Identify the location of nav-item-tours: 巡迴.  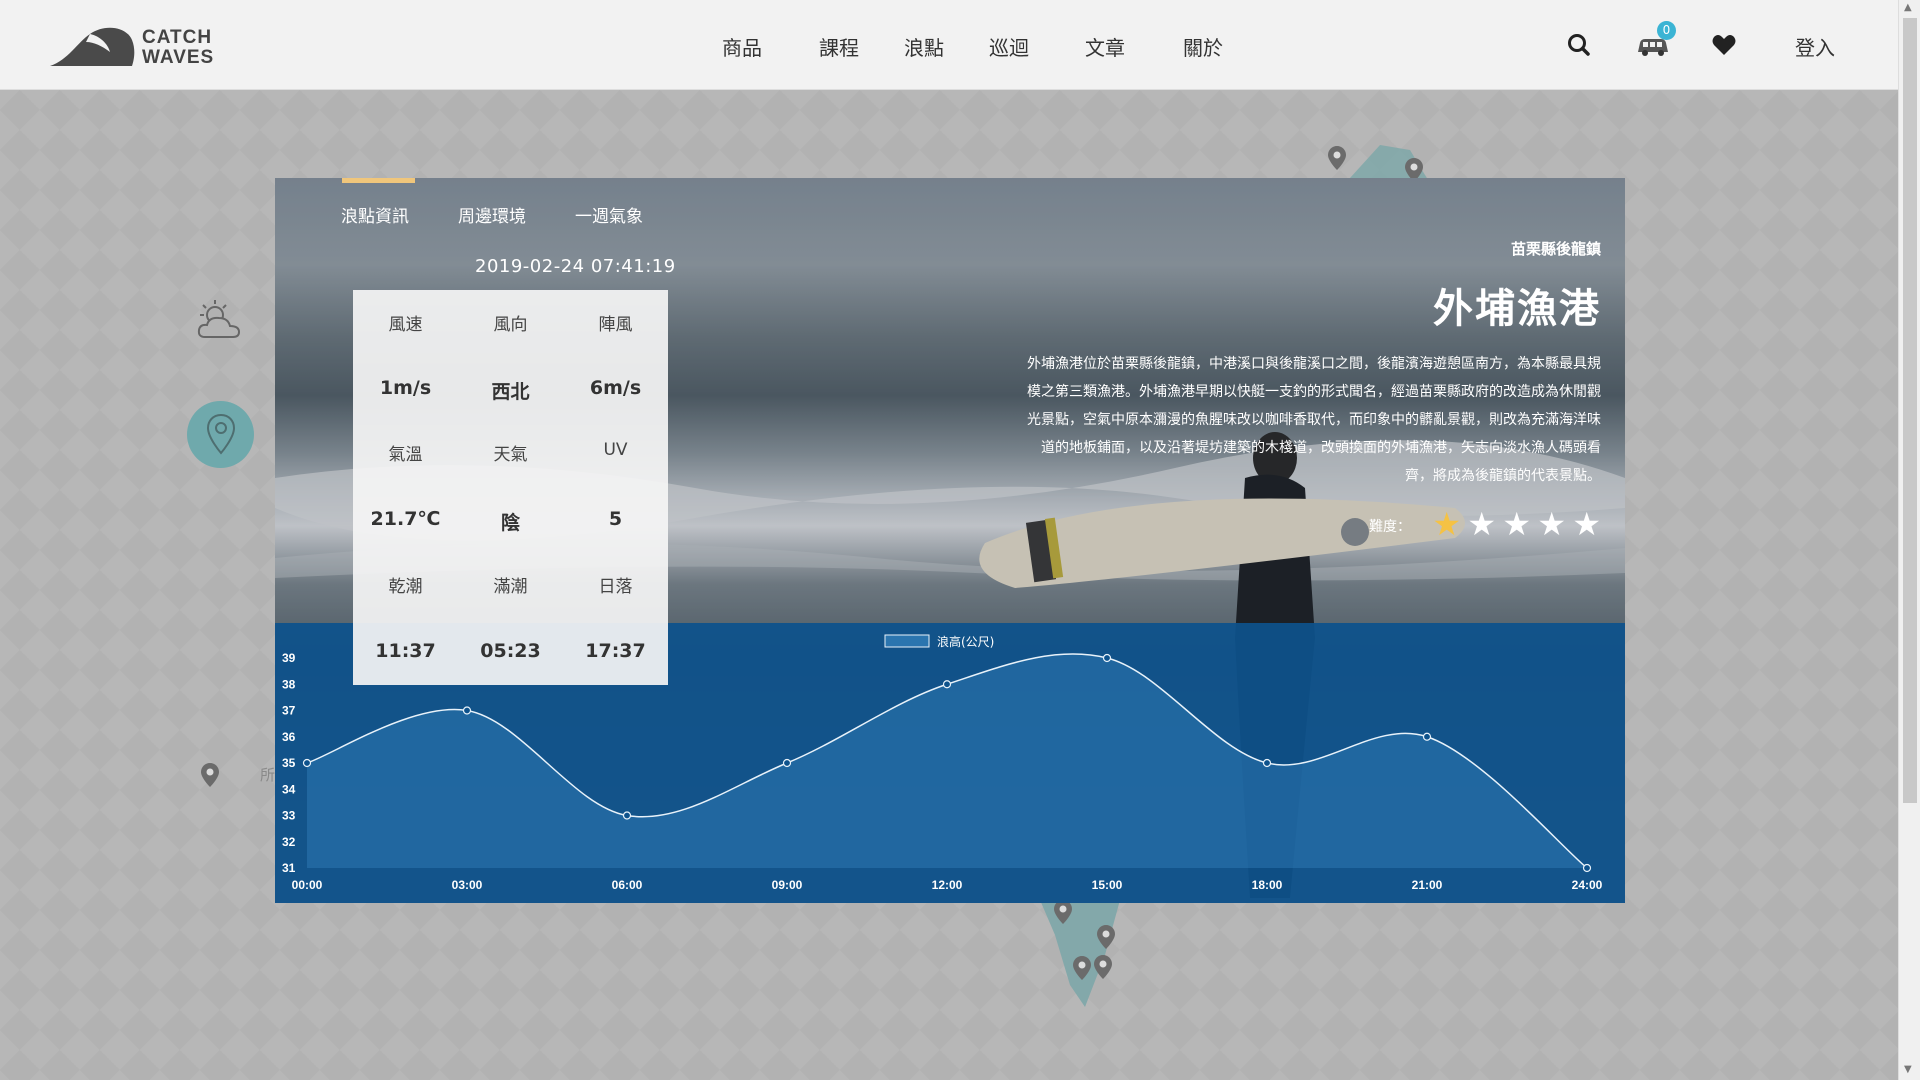
(1009, 46).